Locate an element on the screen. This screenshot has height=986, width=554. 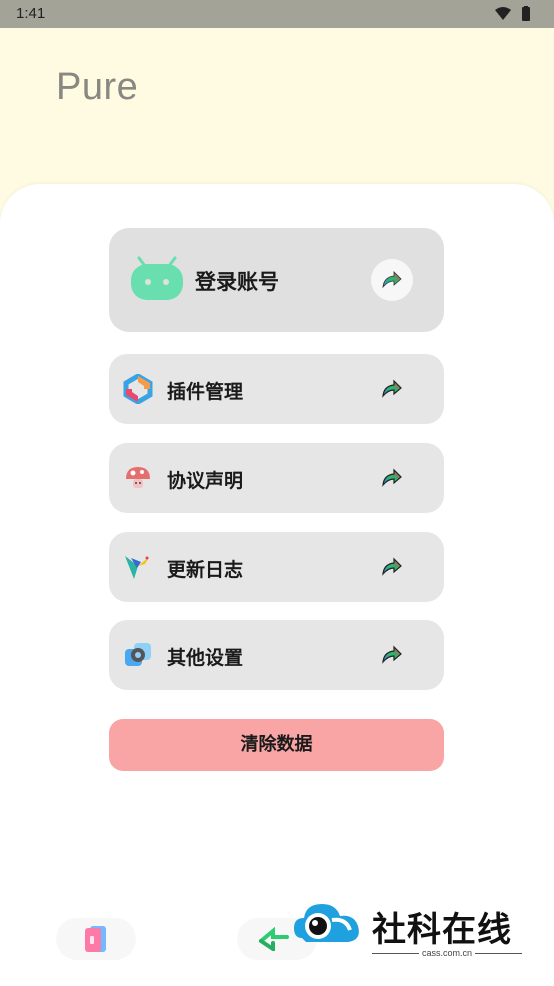
login-share-button is located at coordinates (392, 280).